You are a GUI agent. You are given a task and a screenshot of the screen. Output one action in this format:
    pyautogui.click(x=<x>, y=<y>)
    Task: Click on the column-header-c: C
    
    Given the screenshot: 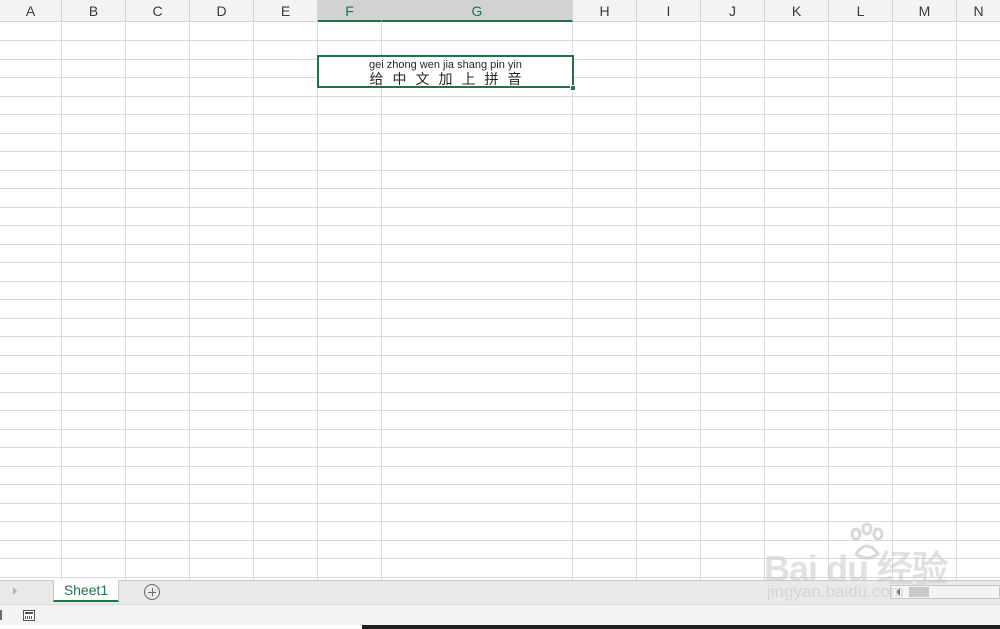 What is the action you would take?
    pyautogui.click(x=158, y=11)
    